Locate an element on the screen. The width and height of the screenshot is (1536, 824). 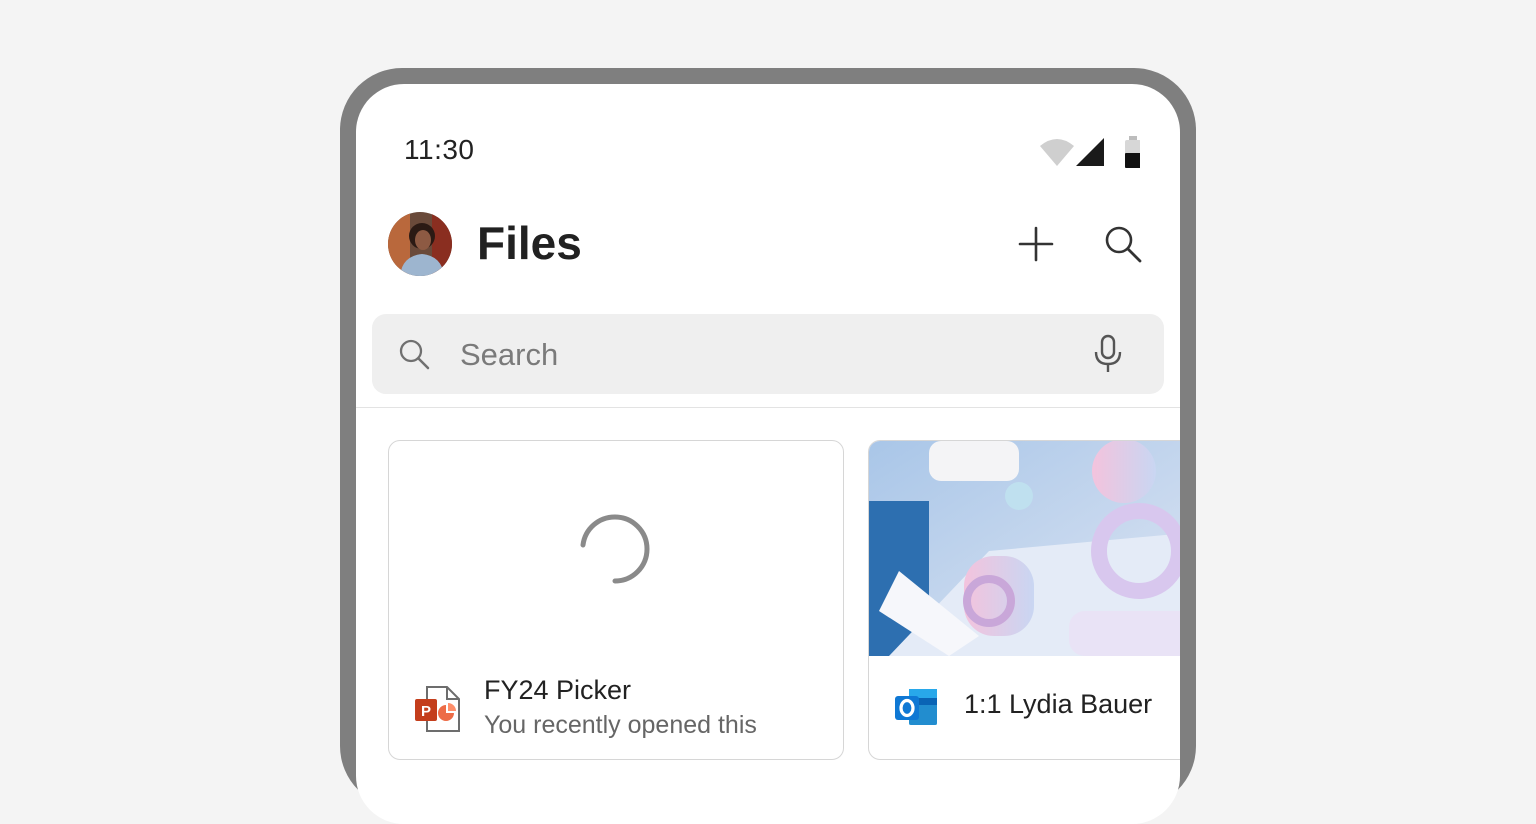
file-name: FY24 Picker is located at coordinates (558, 690).